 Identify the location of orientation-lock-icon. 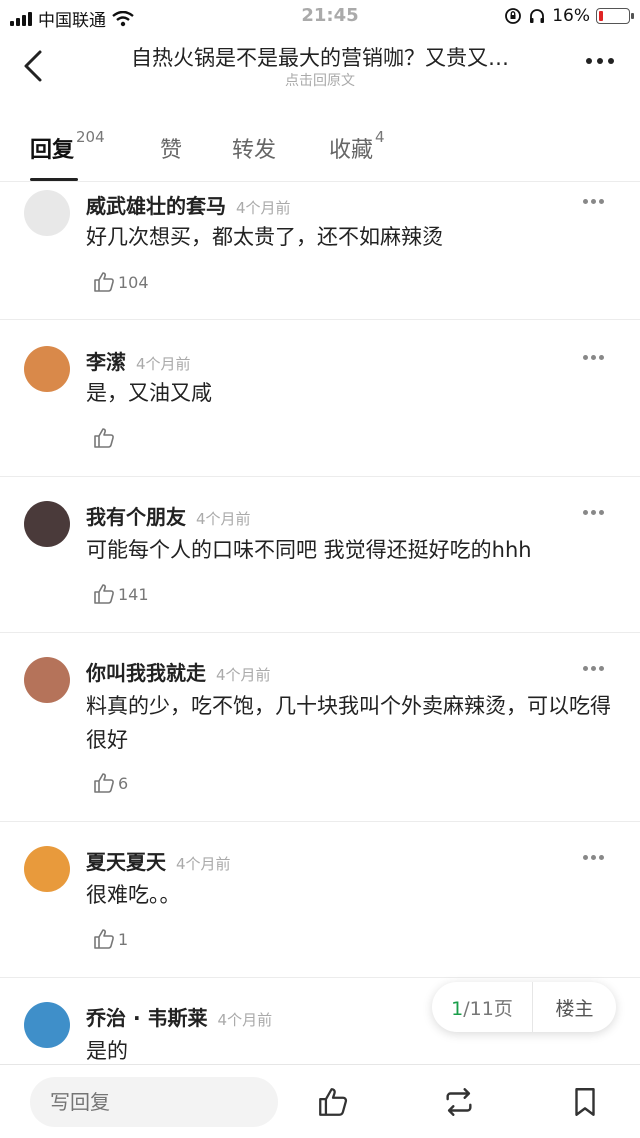
(513, 16).